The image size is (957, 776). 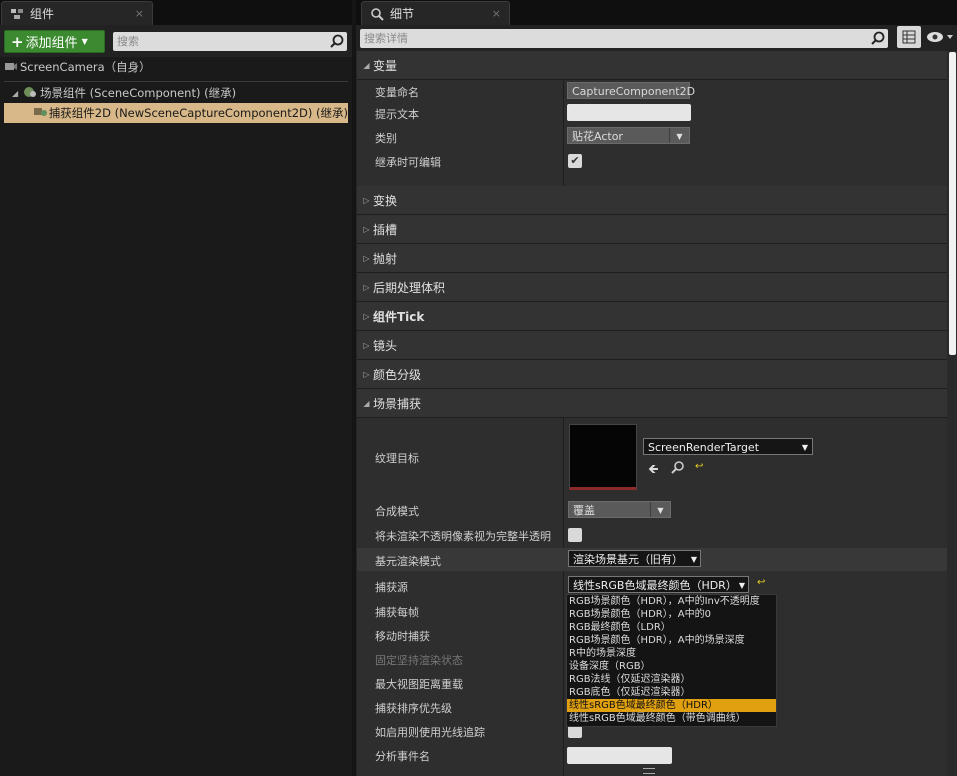 I want to click on tab-components: 组件 ×, so click(x=77, y=13).